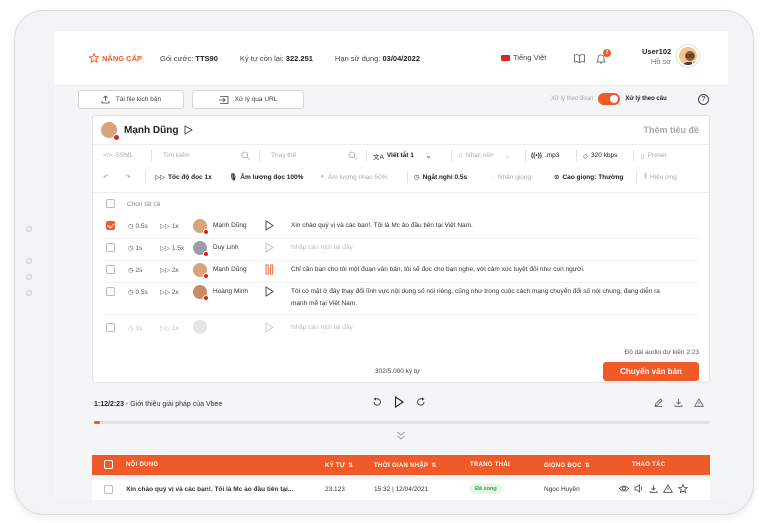  Describe the element at coordinates (624, 488) in the screenshot. I see `eye-icon` at that location.